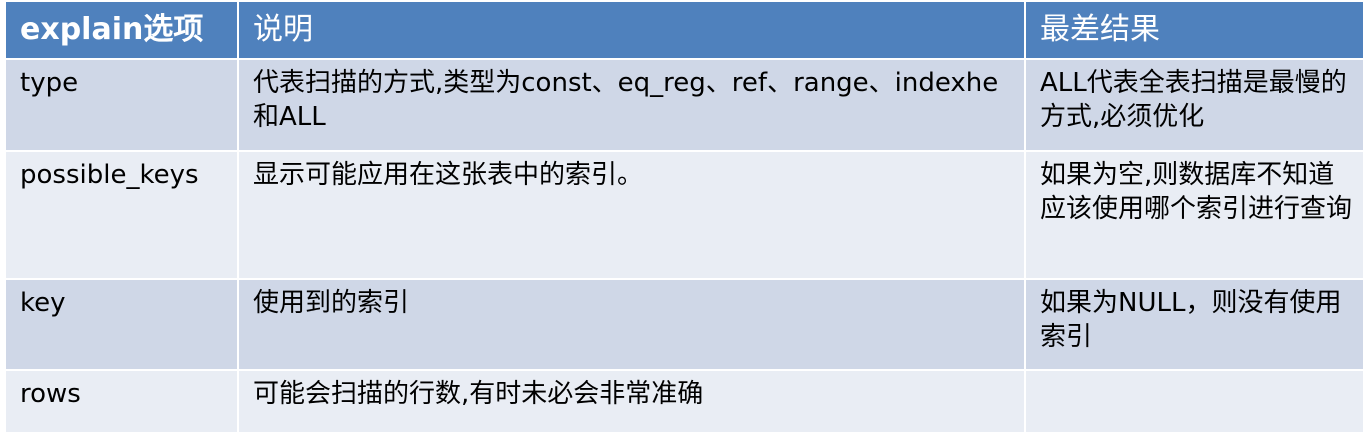 The image size is (1365, 435). Describe the element at coordinates (1194, 401) in the screenshot. I see `row-worst-rows` at that location.